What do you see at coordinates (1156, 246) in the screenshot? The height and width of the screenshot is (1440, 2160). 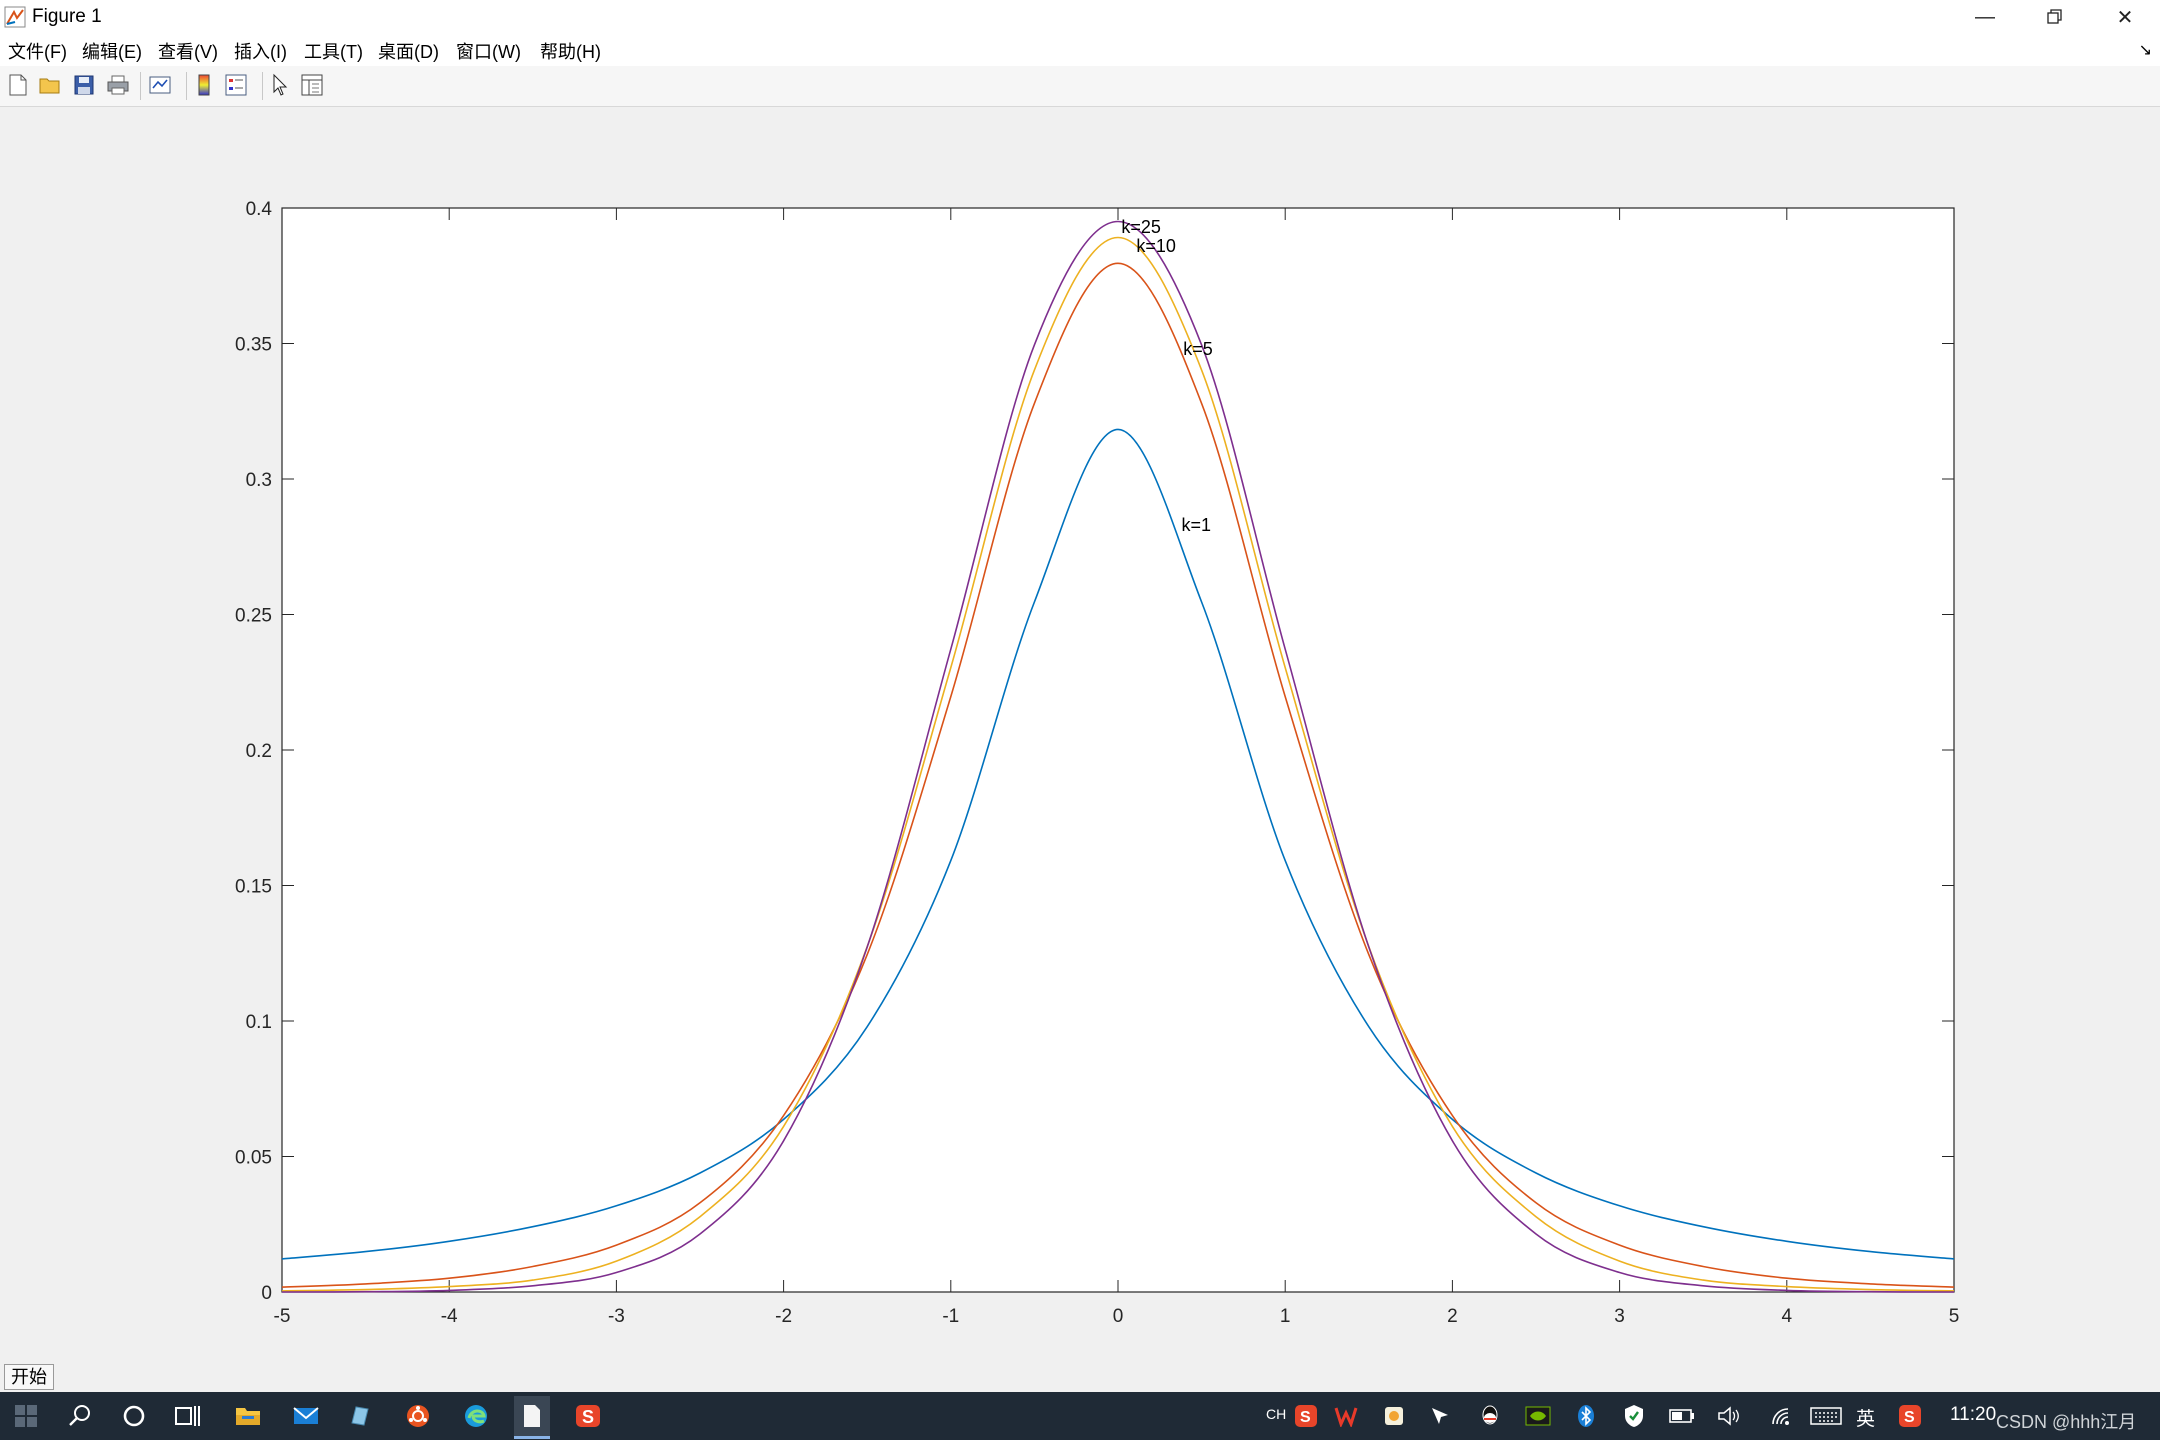 I see `line-label: k=10` at bounding box center [1156, 246].